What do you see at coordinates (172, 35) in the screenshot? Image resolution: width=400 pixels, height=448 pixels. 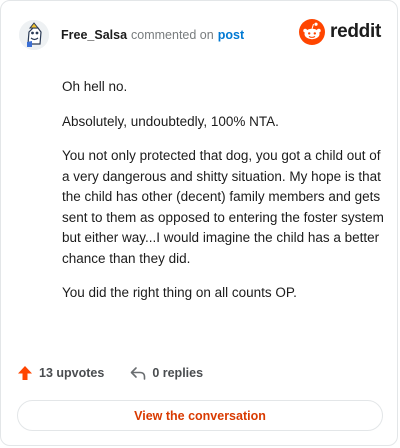 I see `commented-on-text: commented on` at bounding box center [172, 35].